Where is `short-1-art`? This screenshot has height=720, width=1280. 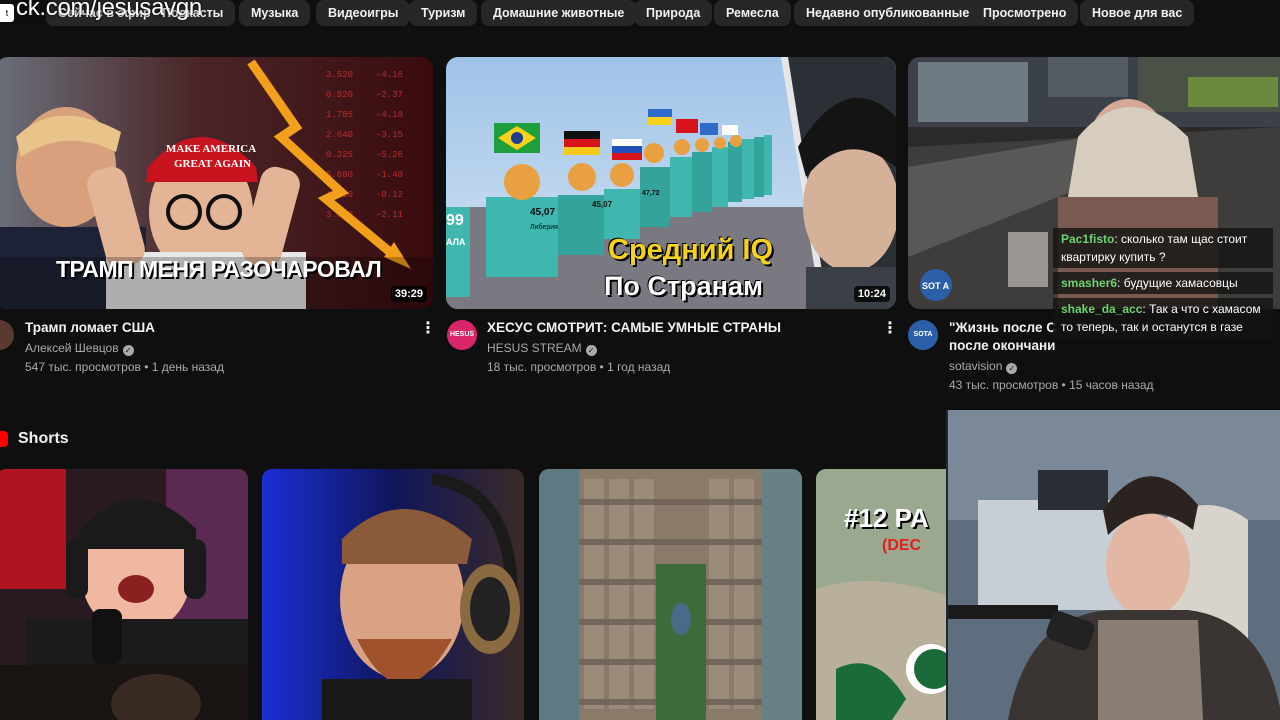 short-1-art is located at coordinates (124, 594).